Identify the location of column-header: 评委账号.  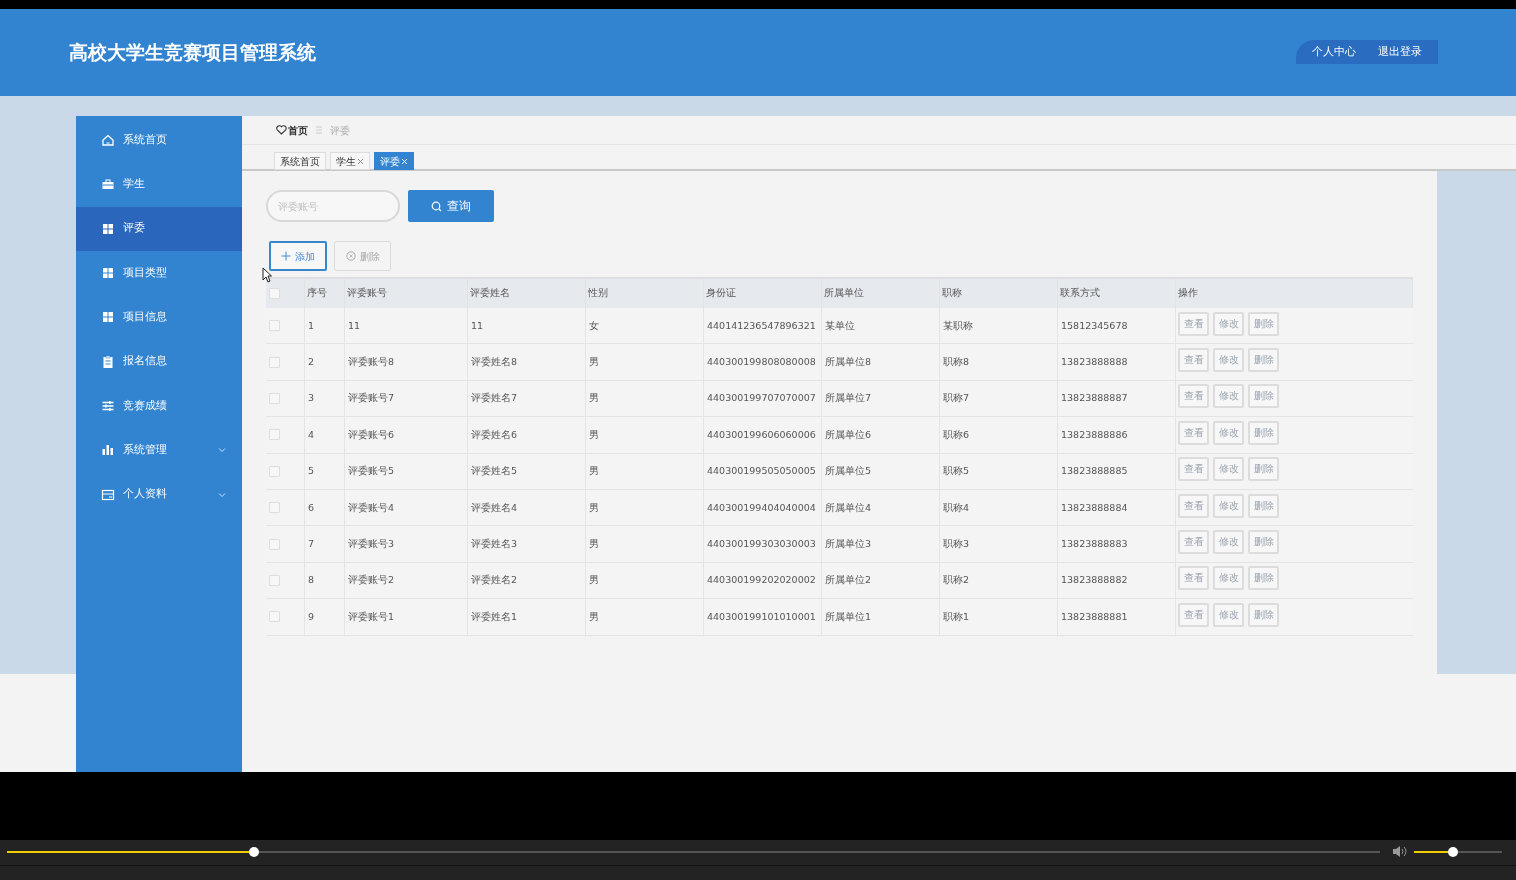
(367, 293).